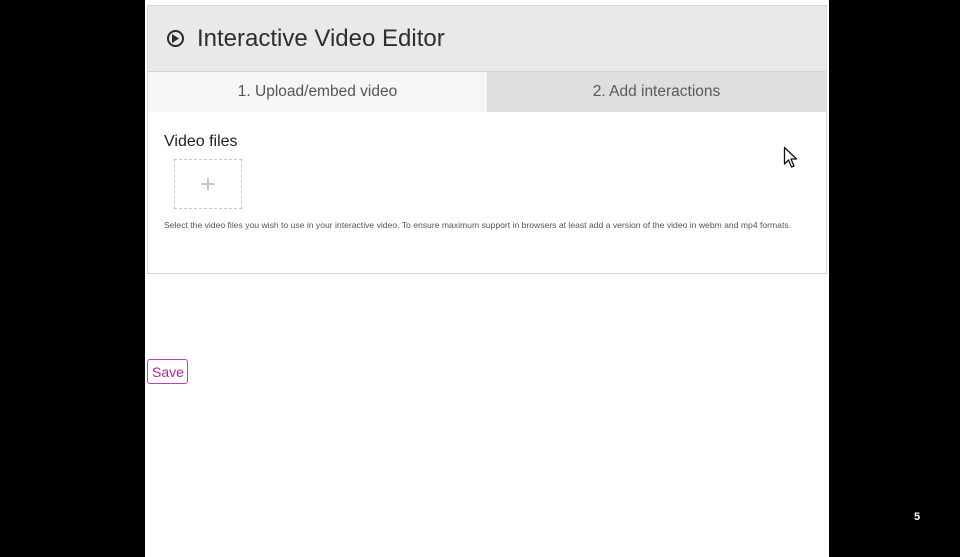 The image size is (960, 557). I want to click on tab-upload-embed-video: 1. Upload/embed video, so click(317, 92).